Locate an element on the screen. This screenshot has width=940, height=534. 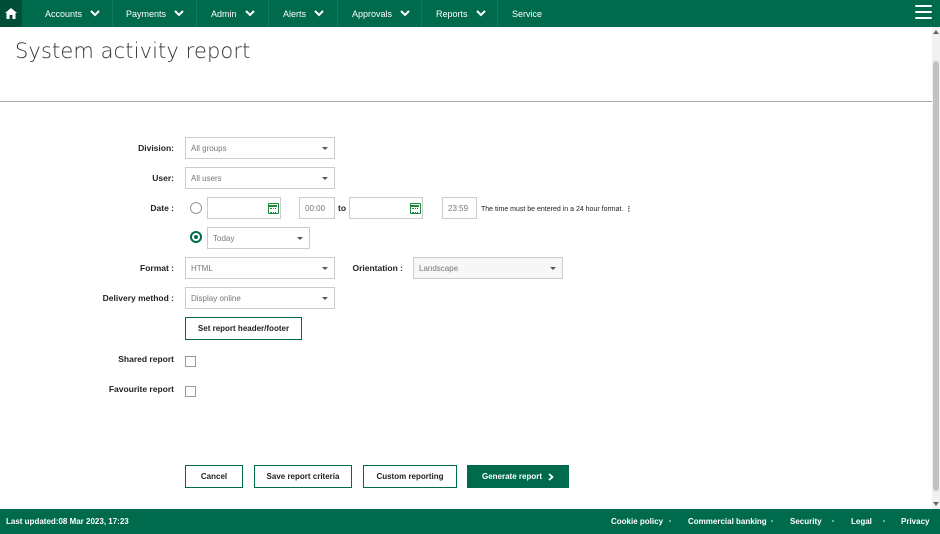
nav-approvals-label: Approvals is located at coordinates (372, 13).